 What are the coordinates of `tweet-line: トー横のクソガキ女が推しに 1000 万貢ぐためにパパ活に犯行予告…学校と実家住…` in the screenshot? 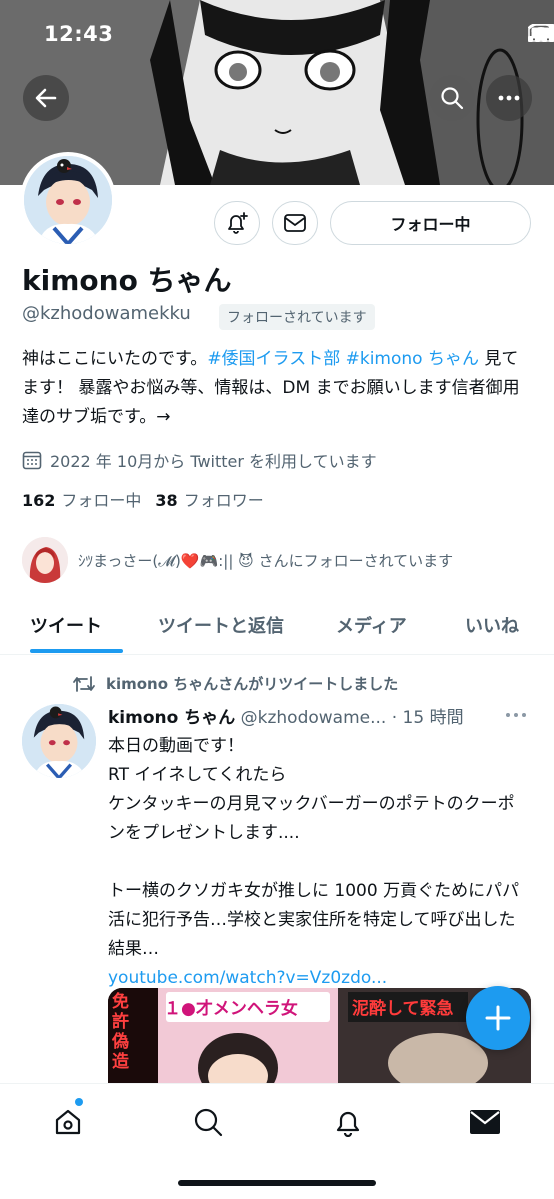 It's located at (314, 920).